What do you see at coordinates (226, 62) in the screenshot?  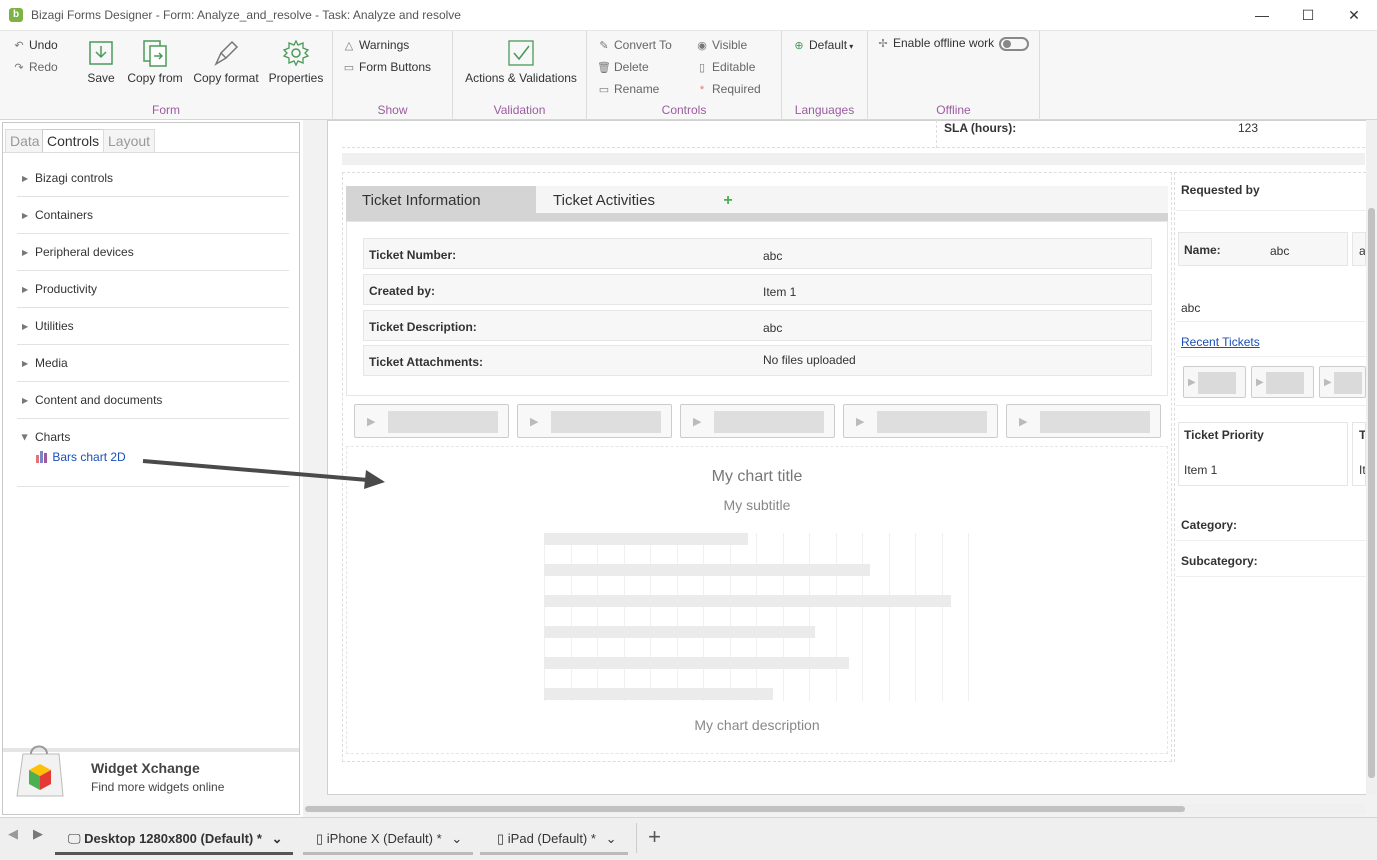 I see `copy-format-button: Copy format` at bounding box center [226, 62].